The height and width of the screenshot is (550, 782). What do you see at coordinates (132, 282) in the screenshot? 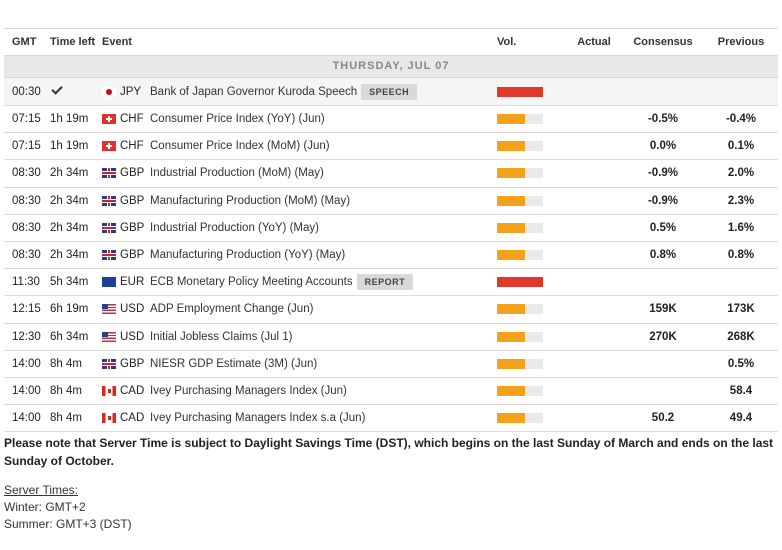
I see `event-currency: EUR` at bounding box center [132, 282].